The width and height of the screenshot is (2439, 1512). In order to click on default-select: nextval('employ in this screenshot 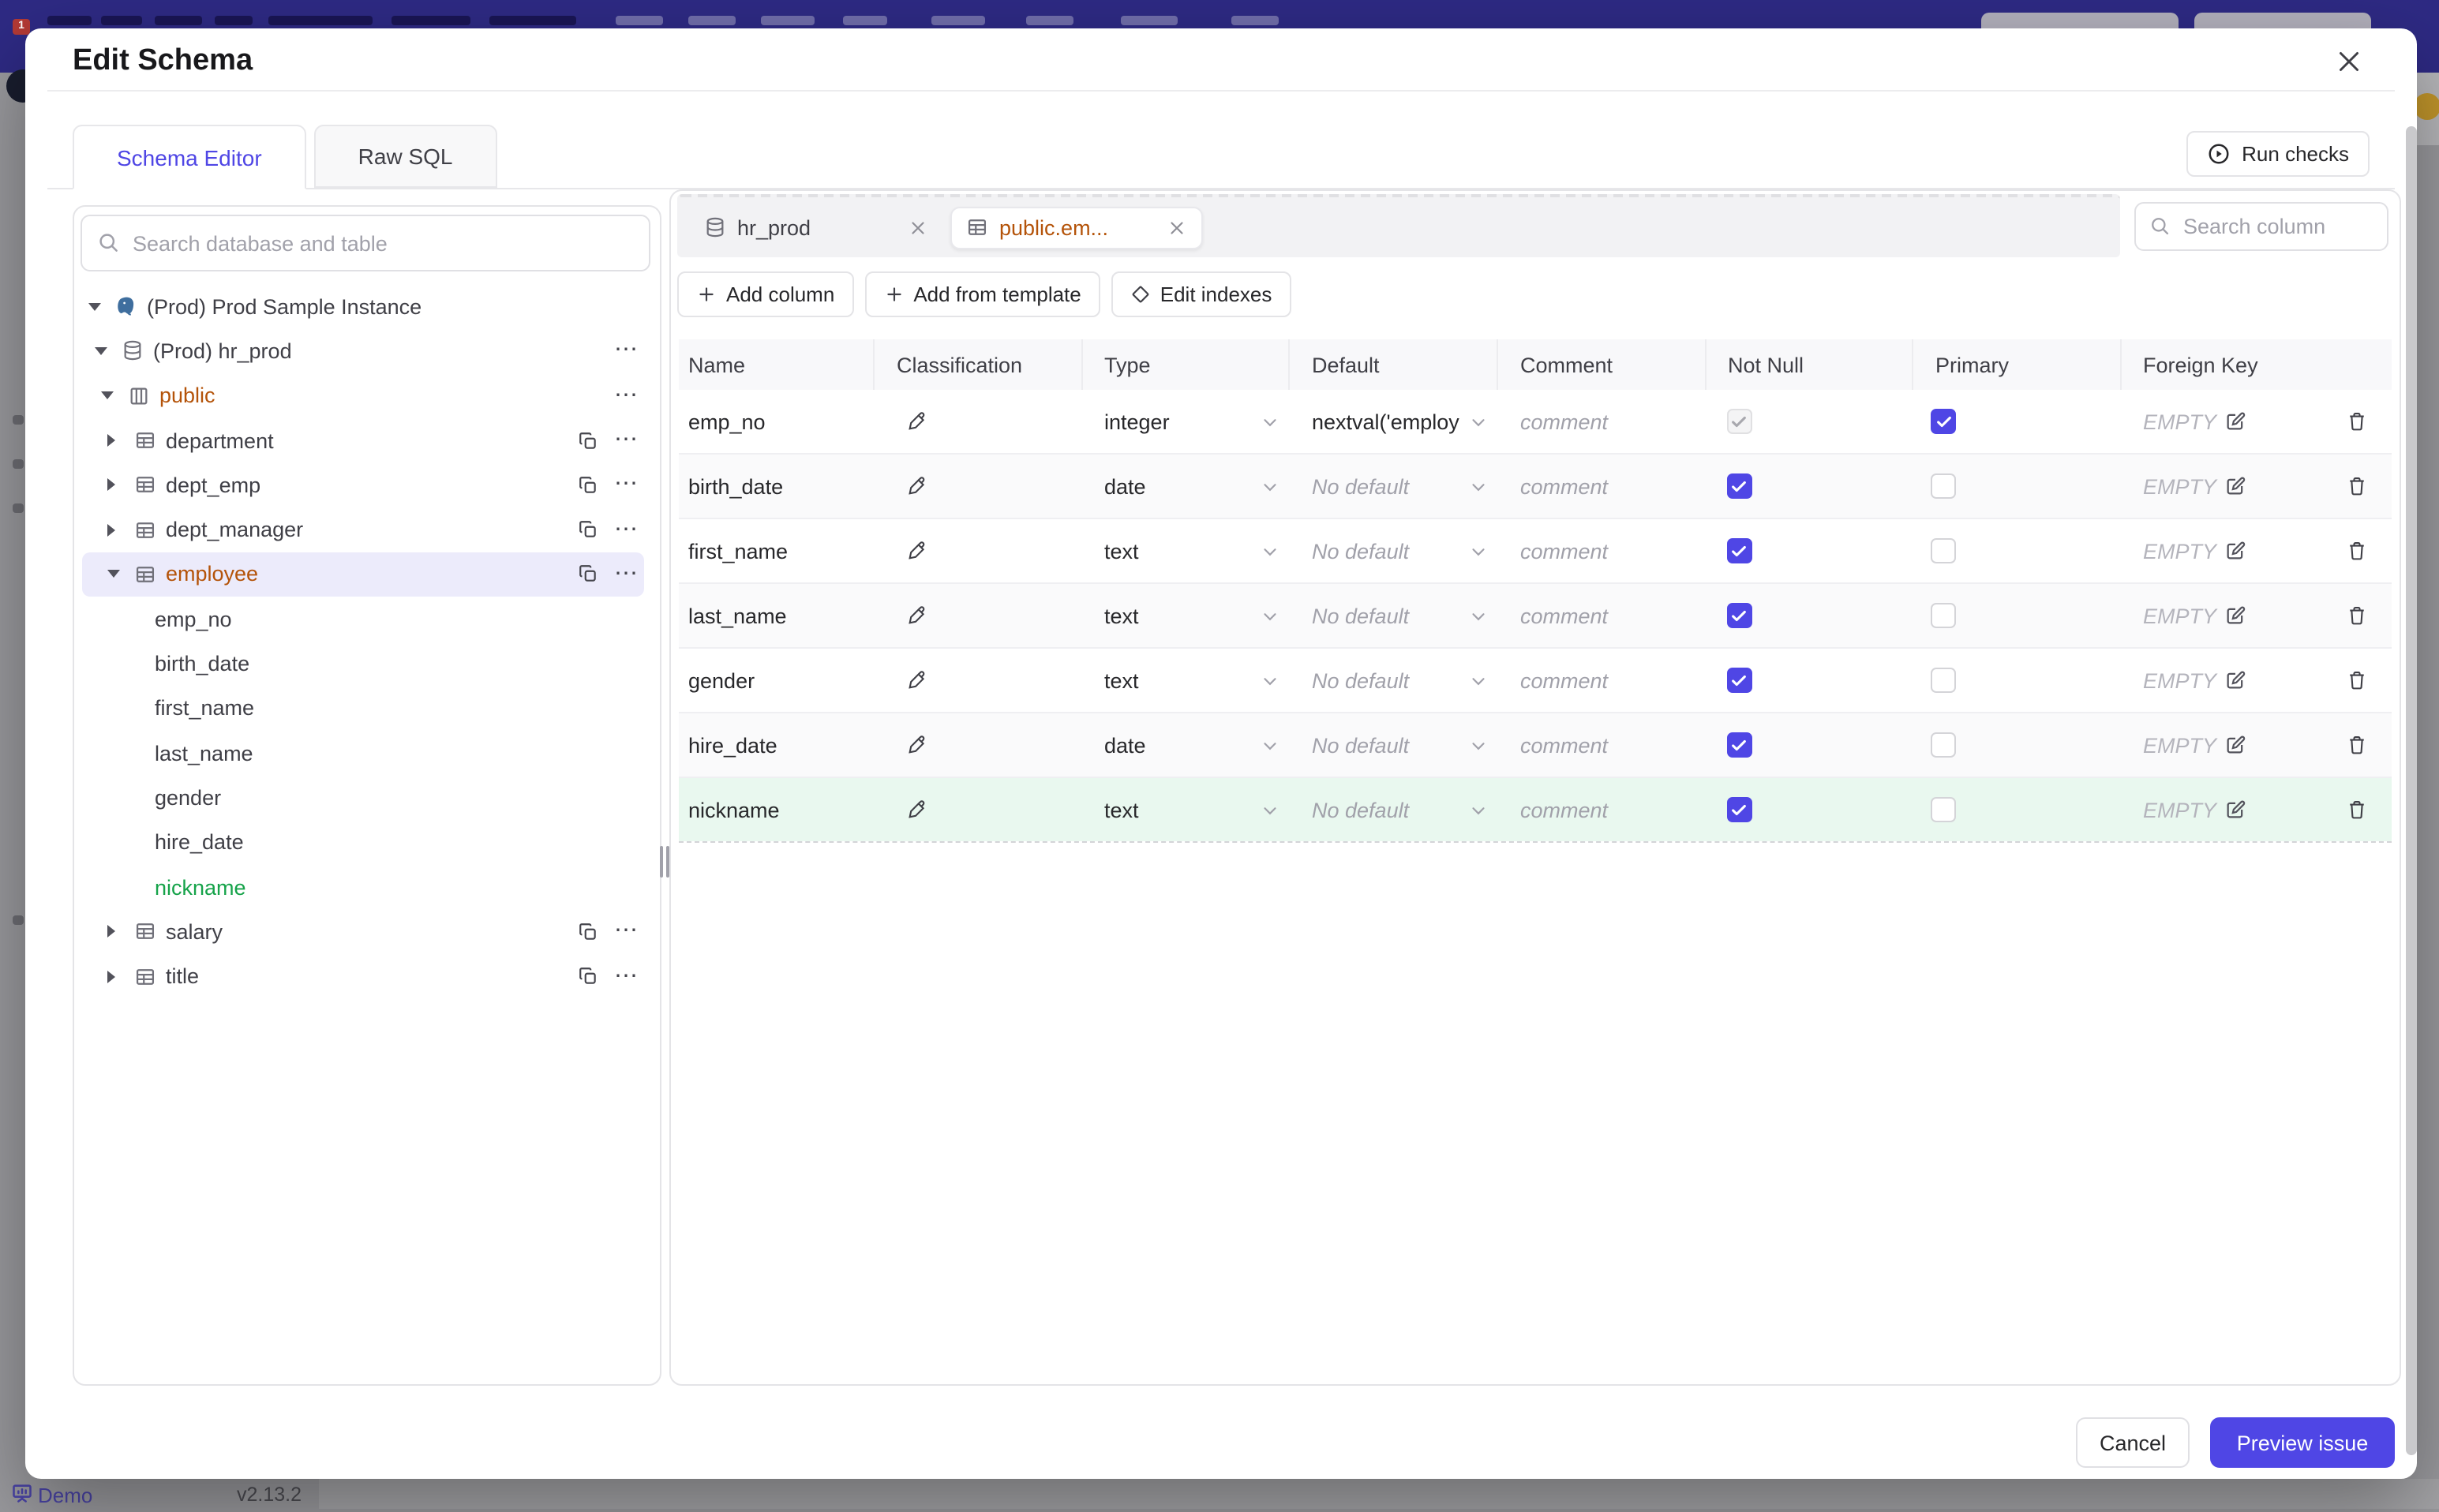, I will do `click(1394, 422)`.